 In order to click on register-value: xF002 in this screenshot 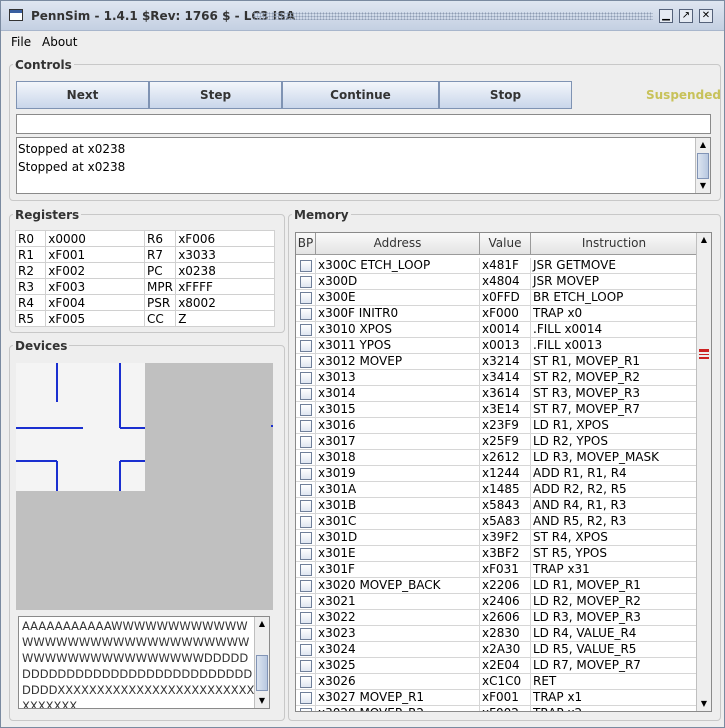, I will do `click(95, 270)`.